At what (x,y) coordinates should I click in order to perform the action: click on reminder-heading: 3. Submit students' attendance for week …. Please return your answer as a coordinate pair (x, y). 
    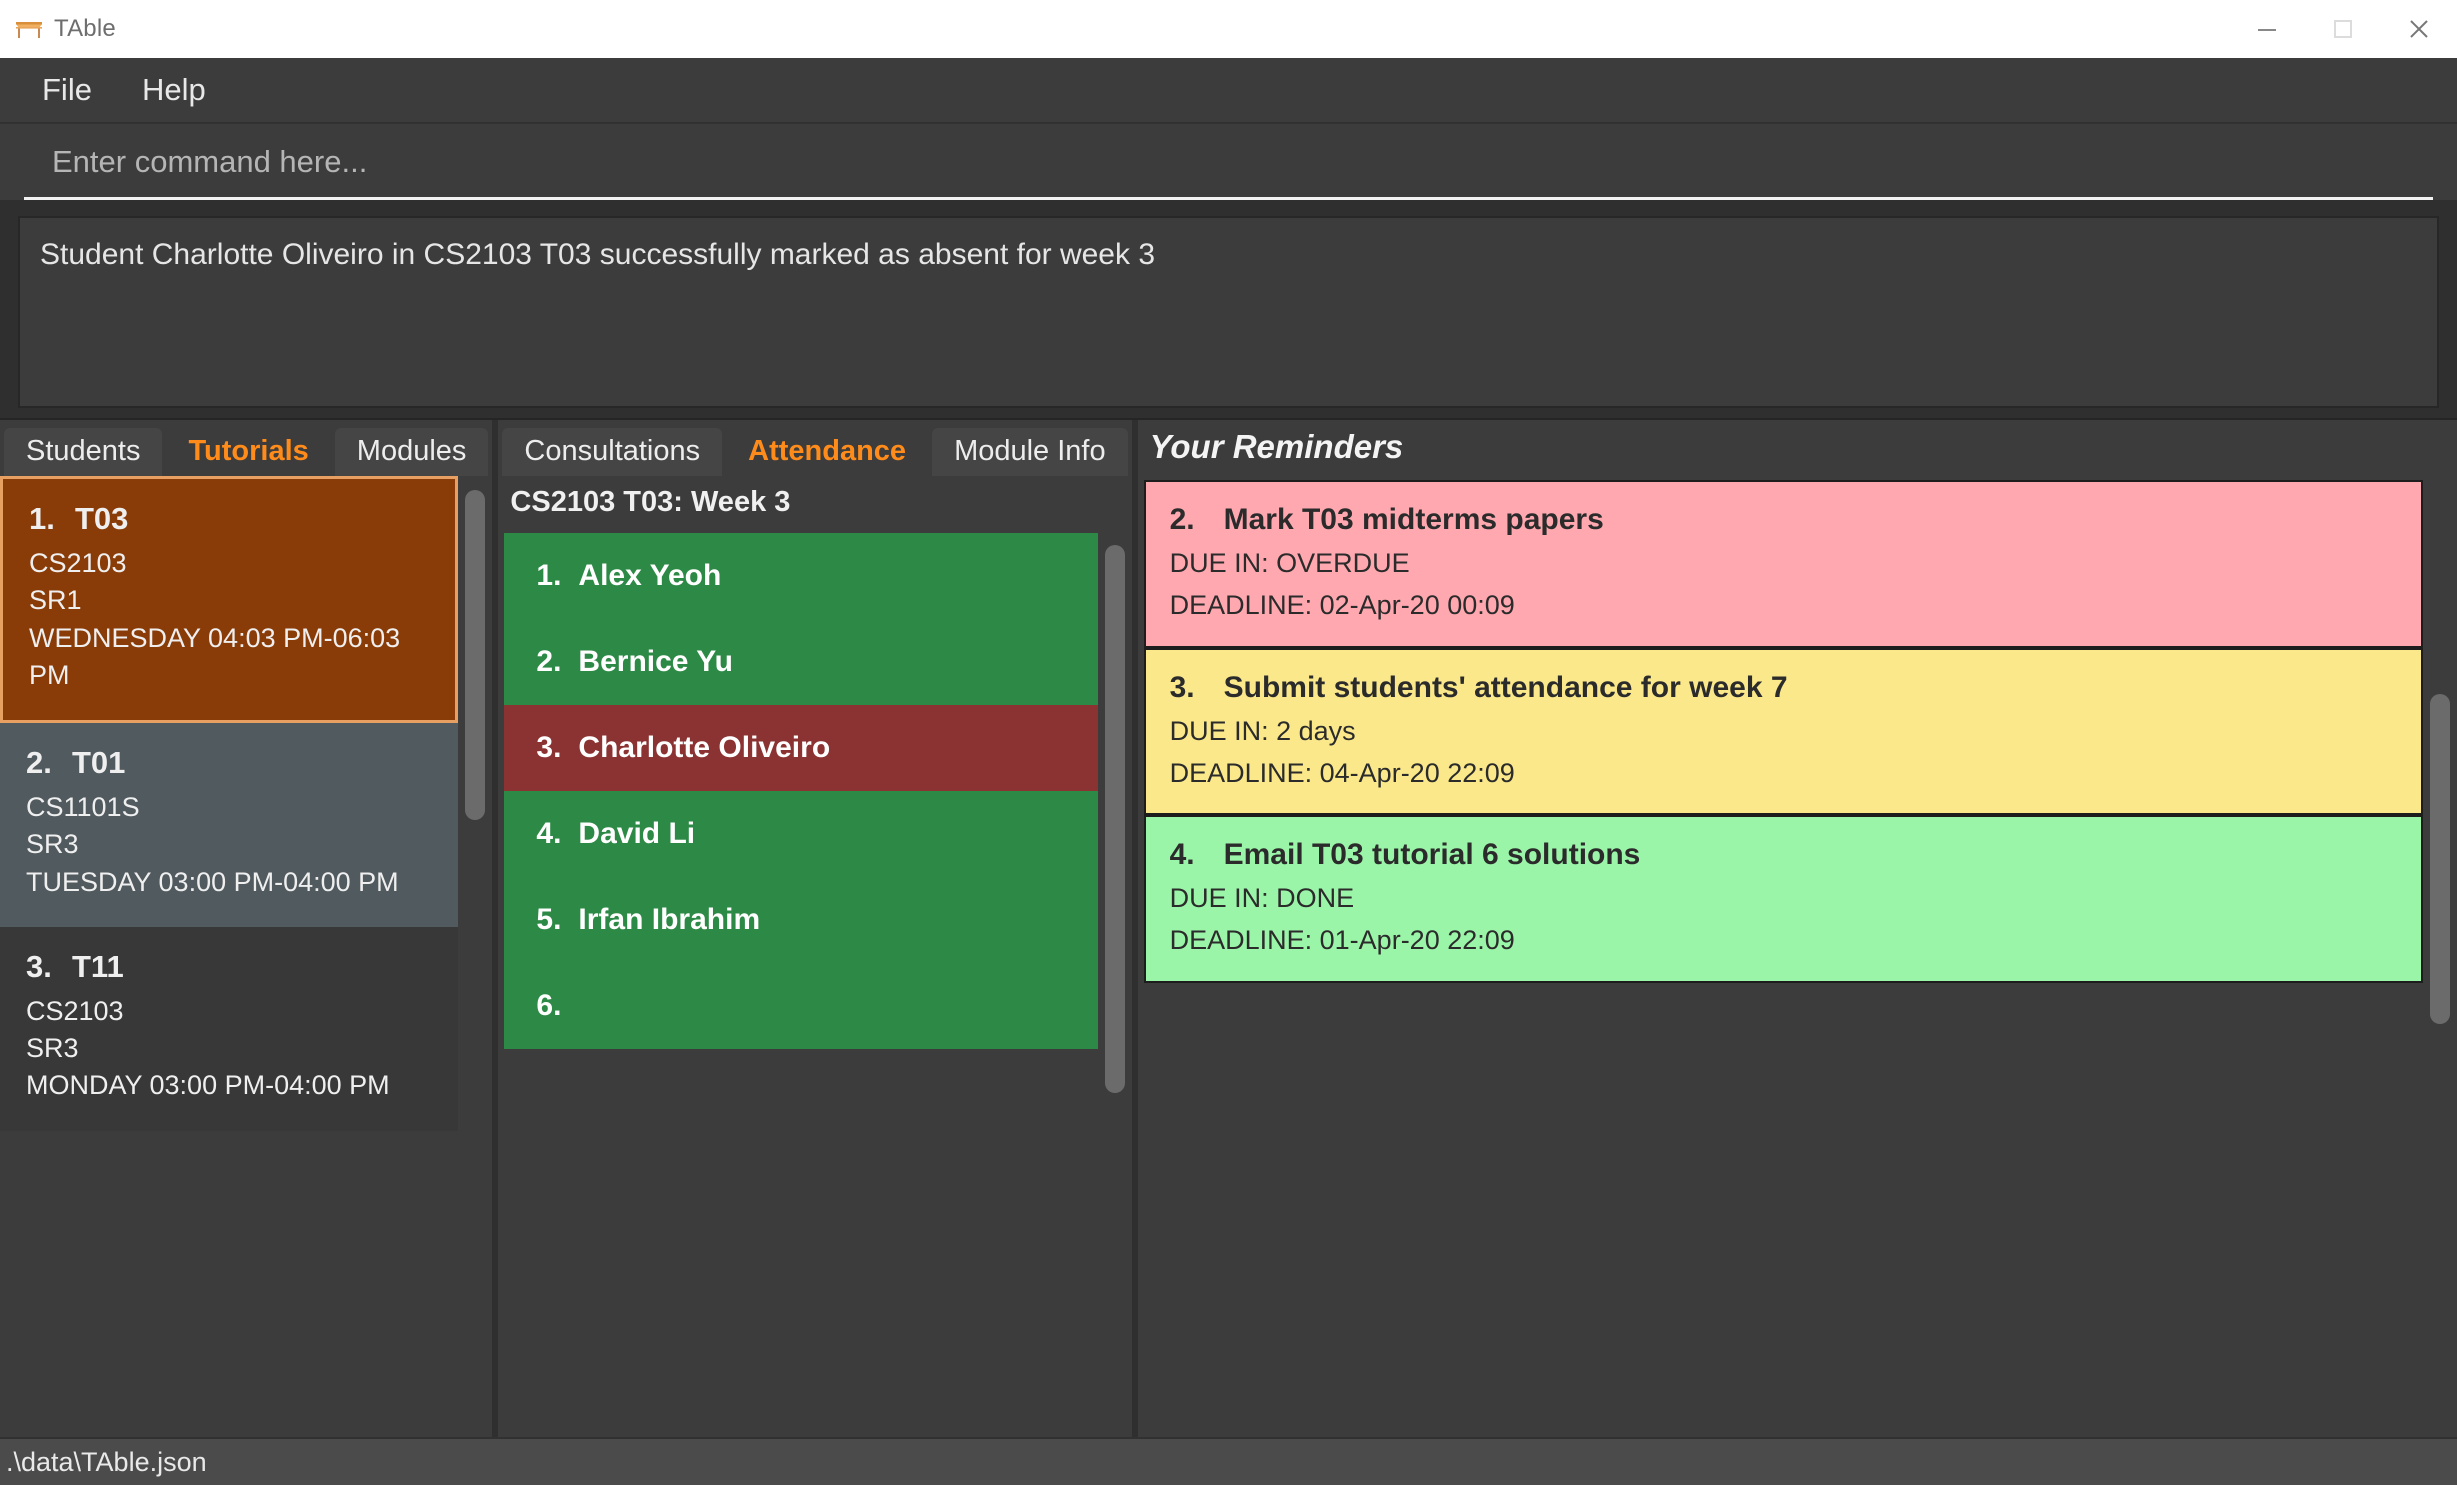
    Looking at the image, I should click on (1783, 688).